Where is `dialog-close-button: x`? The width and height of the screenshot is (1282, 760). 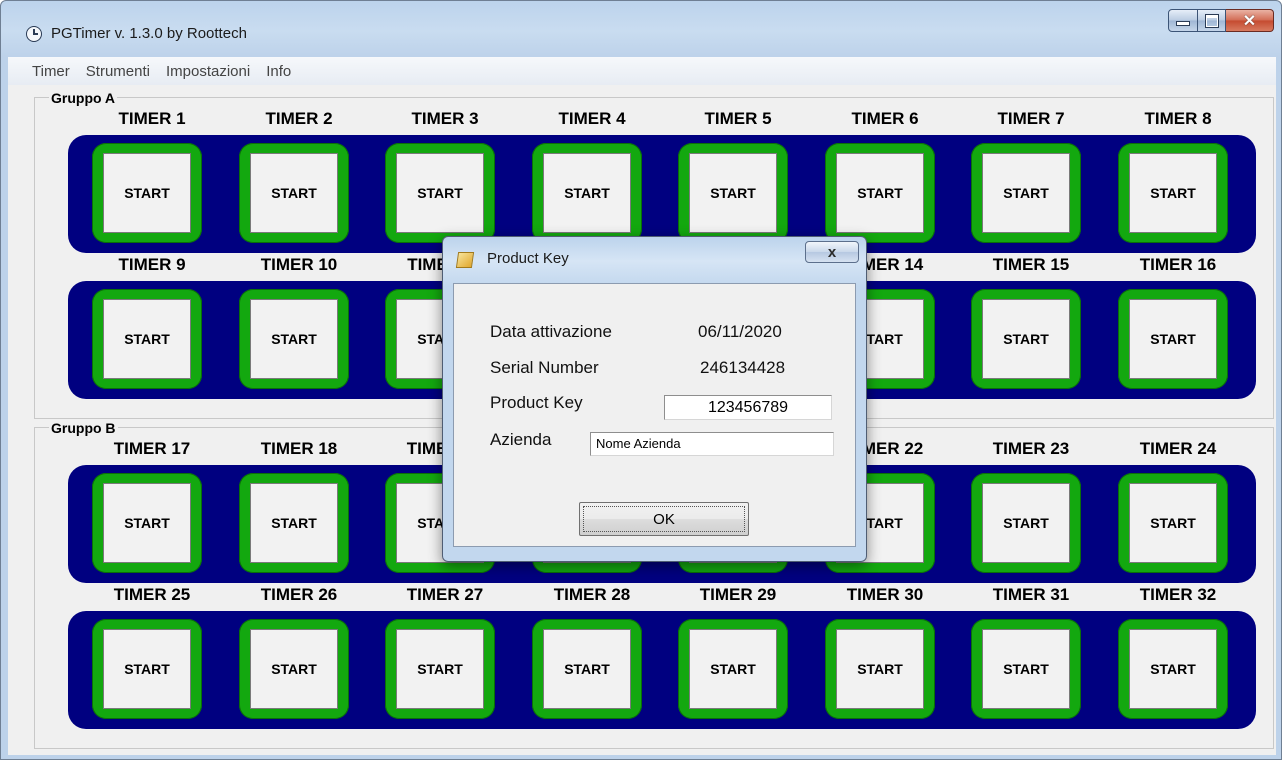
dialog-close-button: x is located at coordinates (832, 252).